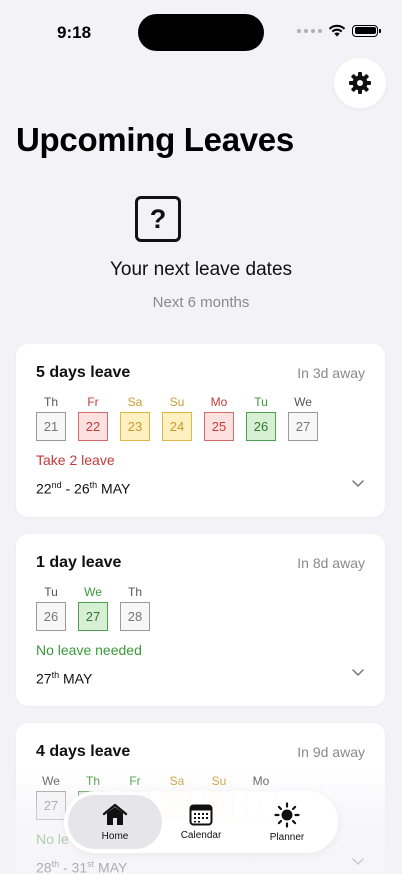  What do you see at coordinates (201, 32) in the screenshot?
I see `dynamic-island` at bounding box center [201, 32].